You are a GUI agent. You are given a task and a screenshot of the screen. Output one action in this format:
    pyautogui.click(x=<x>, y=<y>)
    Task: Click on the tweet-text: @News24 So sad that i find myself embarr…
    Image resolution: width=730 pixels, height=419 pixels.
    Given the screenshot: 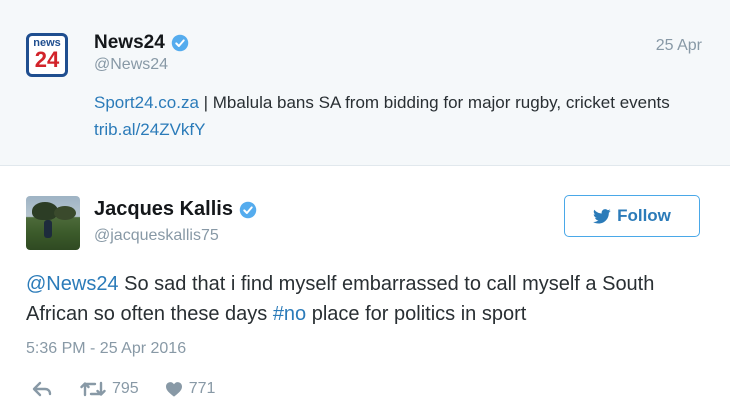 What is the action you would take?
    pyautogui.click(x=366, y=299)
    